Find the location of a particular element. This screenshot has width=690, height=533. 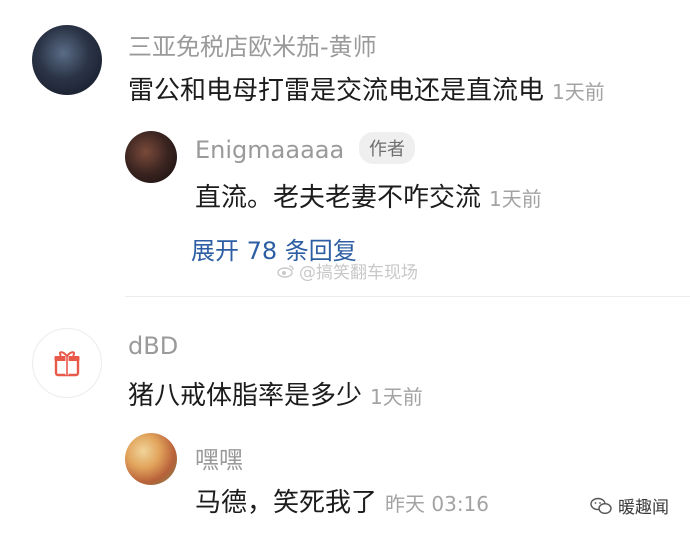

weibo-icon is located at coordinates (285, 271).